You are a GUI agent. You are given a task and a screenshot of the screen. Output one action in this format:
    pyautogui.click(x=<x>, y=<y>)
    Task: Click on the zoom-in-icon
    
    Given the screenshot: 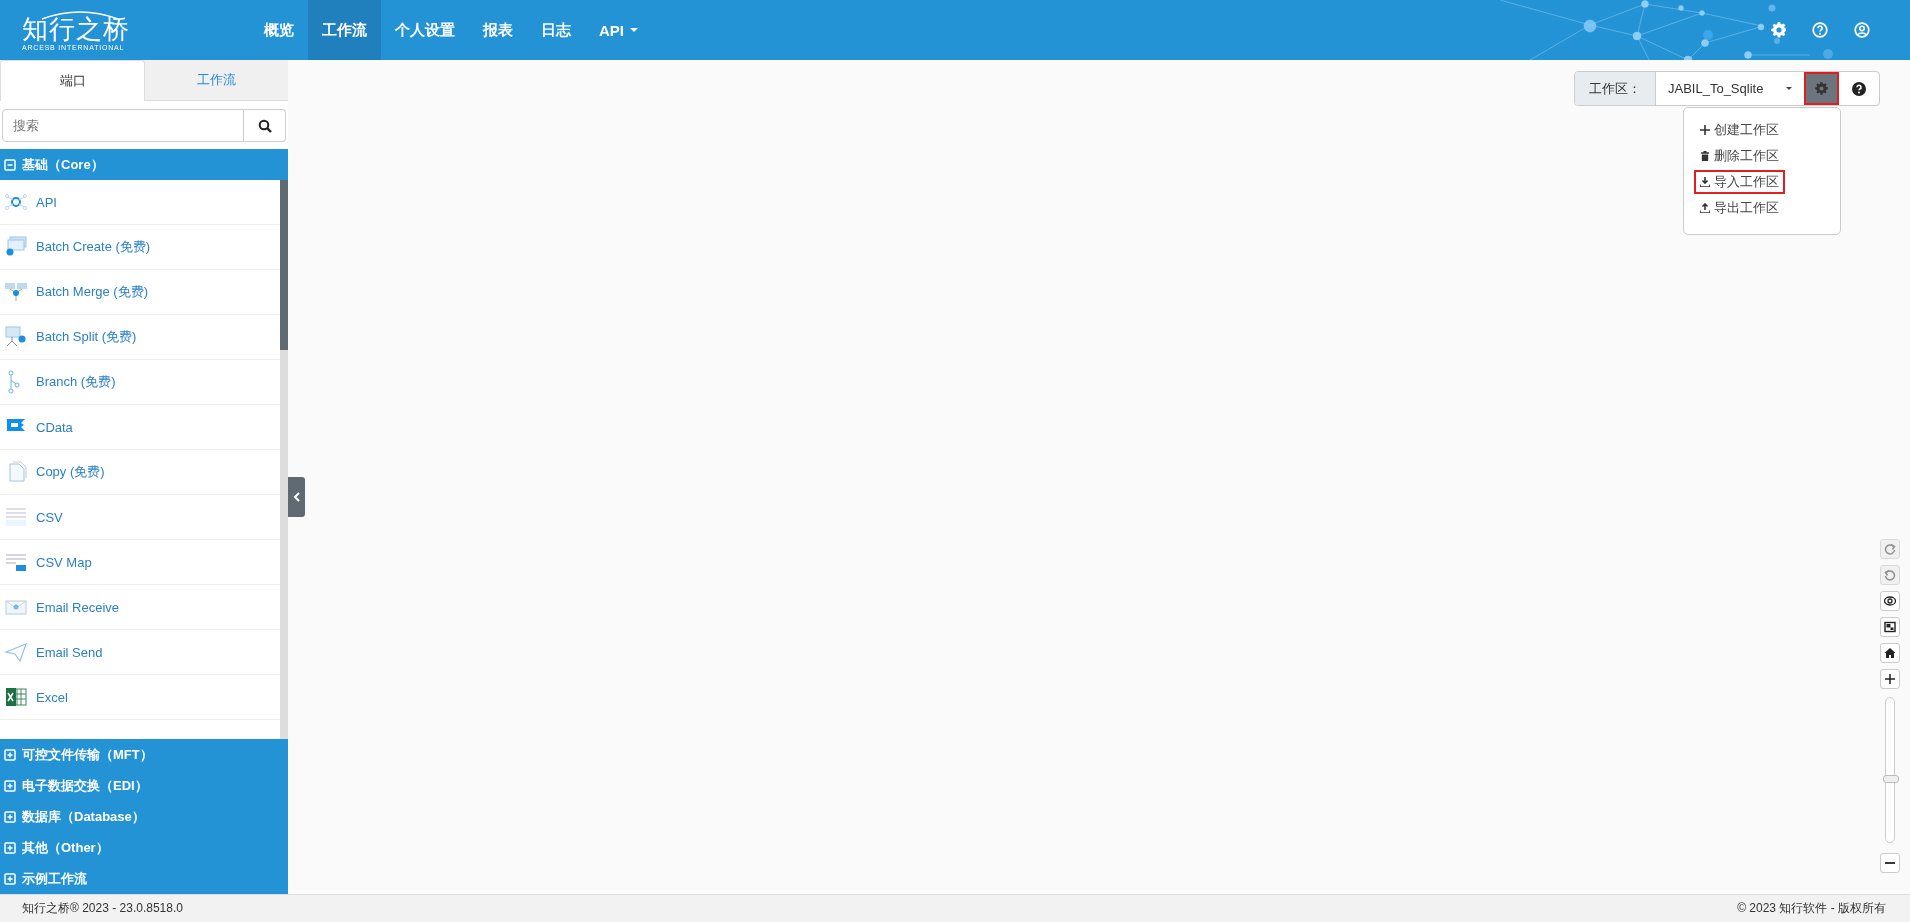 What is the action you would take?
    pyautogui.click(x=1890, y=679)
    